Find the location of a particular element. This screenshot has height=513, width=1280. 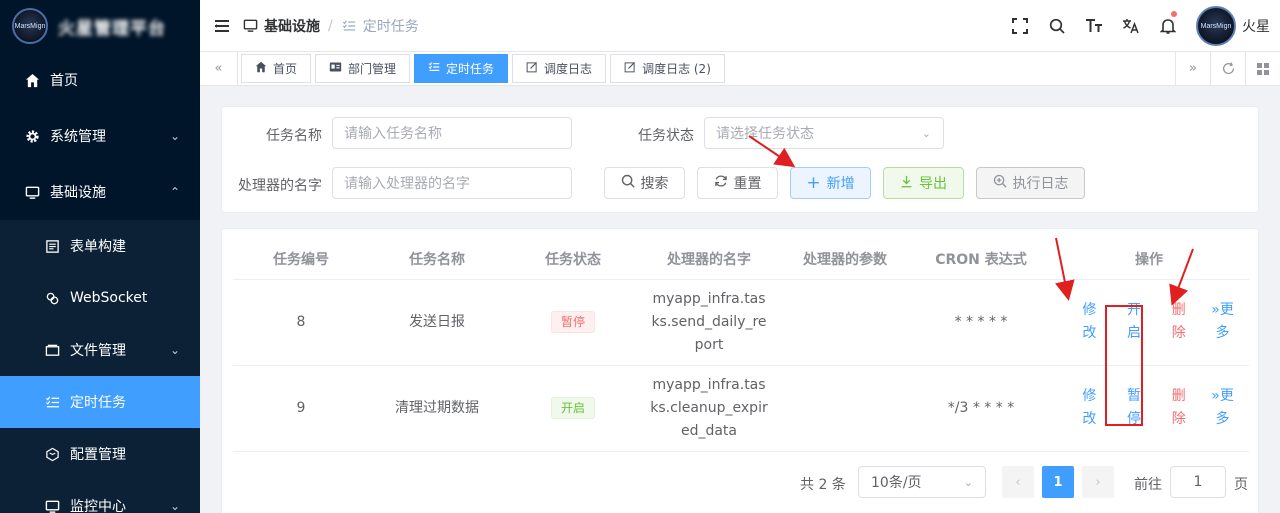

column-header: CRON 表达式 is located at coordinates (981, 259).